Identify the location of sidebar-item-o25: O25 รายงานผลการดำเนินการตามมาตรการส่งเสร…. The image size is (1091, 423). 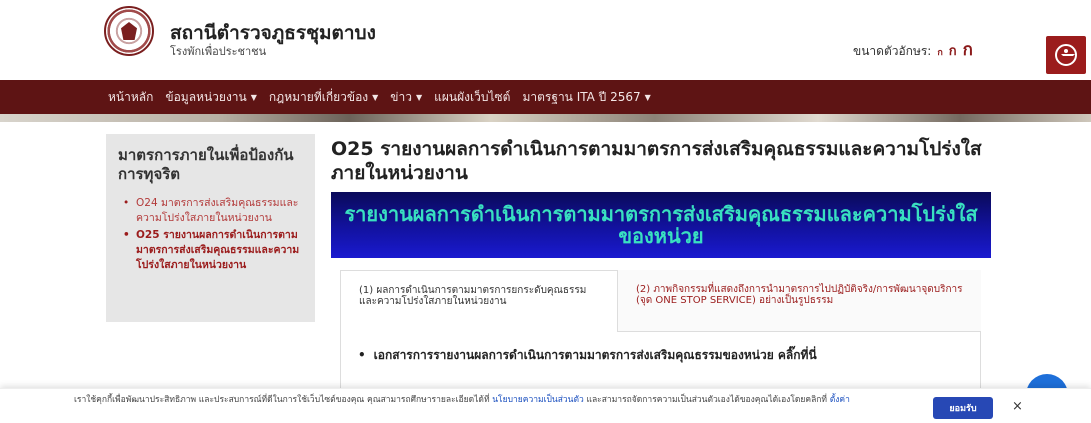
(210, 250).